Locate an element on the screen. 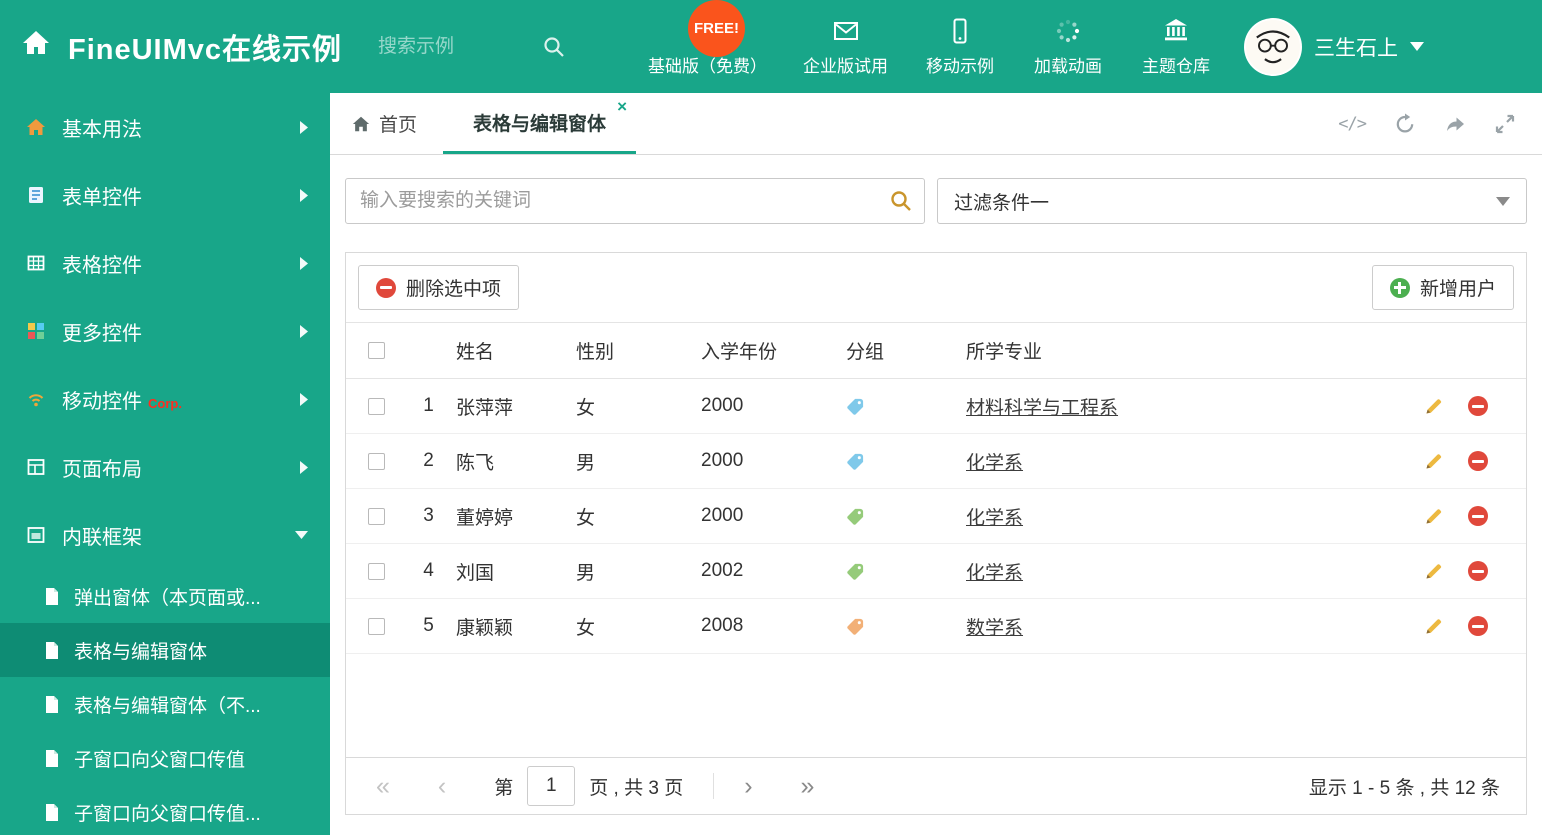 The width and height of the screenshot is (1542, 835). row-number: 5 is located at coordinates (428, 625).